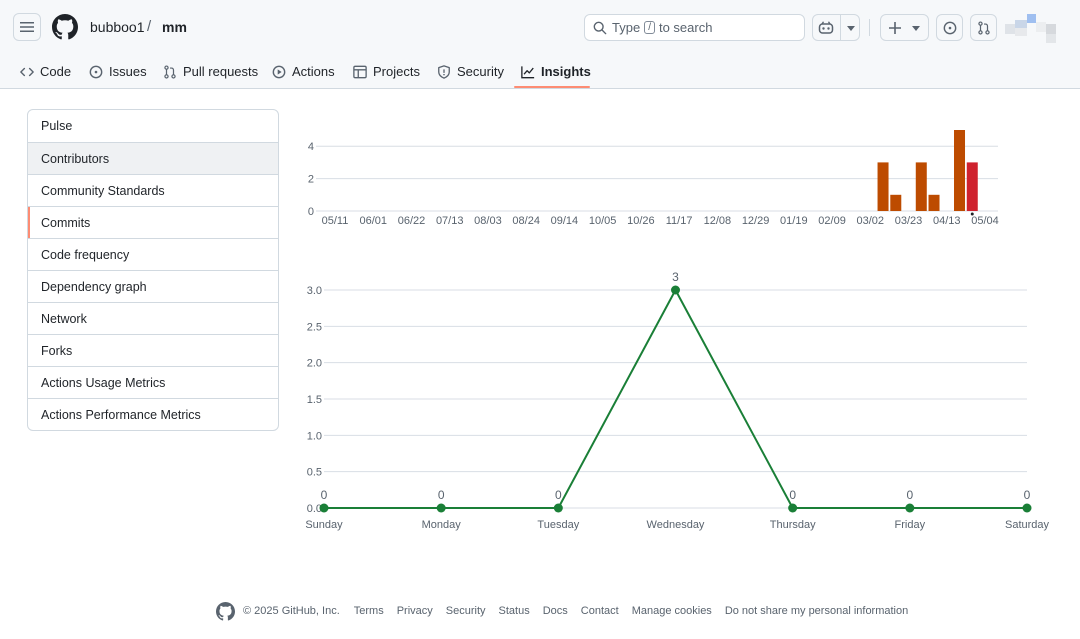  Describe the element at coordinates (369, 611) in the screenshot. I see `footer-link-terms: Terms` at that location.